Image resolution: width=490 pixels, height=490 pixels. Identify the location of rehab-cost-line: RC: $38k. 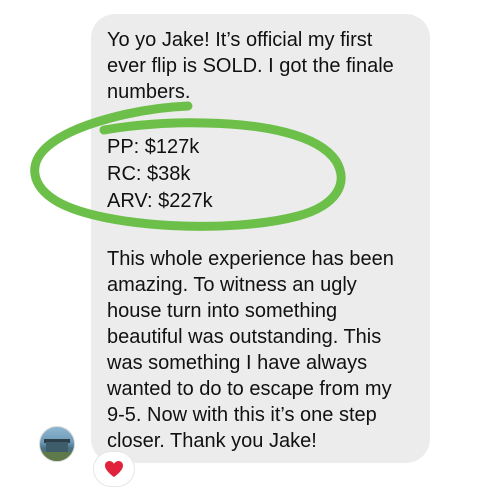
(149, 174).